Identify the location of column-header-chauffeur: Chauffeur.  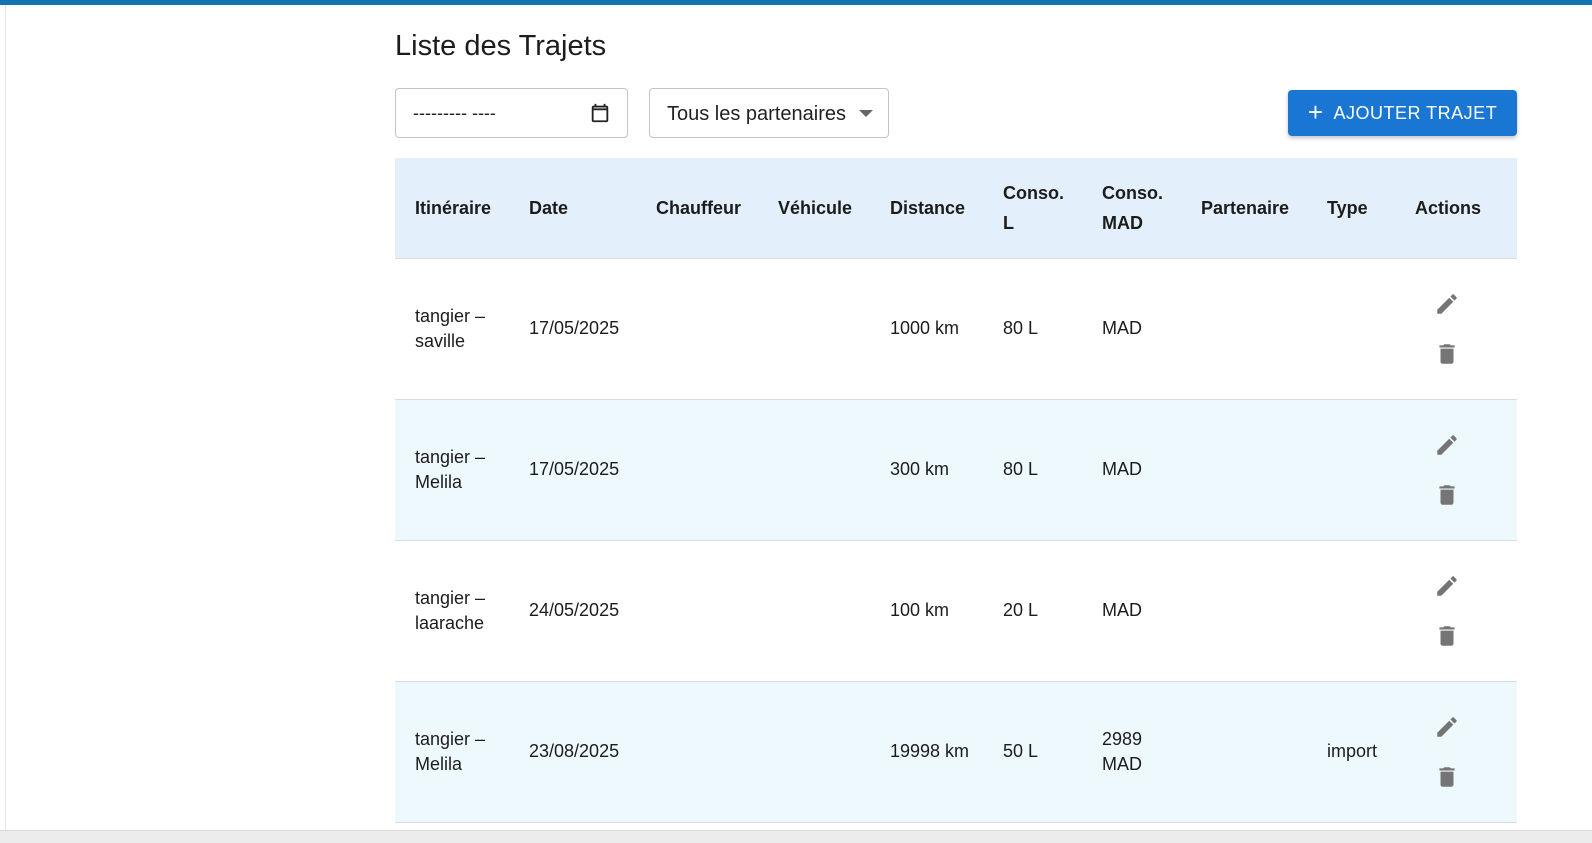
(697, 208).